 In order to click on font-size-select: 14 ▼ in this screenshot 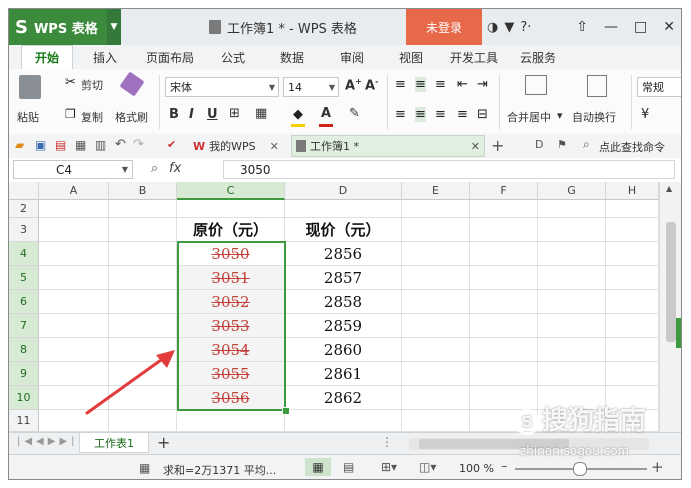, I will do `click(311, 87)`.